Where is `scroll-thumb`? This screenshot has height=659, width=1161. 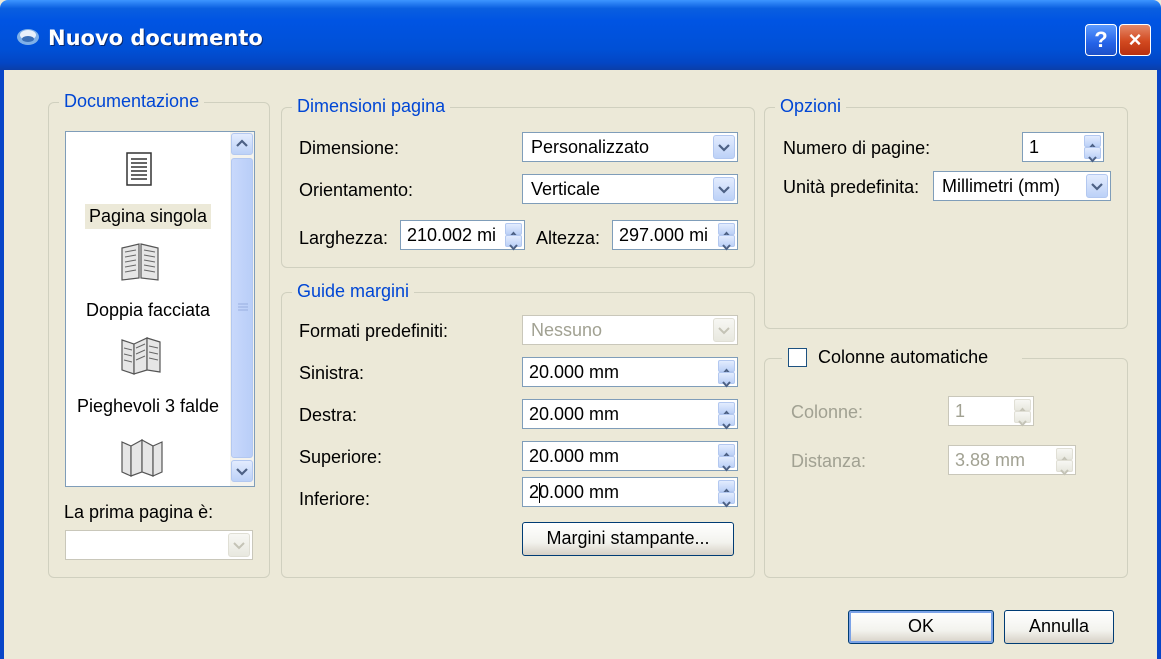
scroll-thumb is located at coordinates (242, 308).